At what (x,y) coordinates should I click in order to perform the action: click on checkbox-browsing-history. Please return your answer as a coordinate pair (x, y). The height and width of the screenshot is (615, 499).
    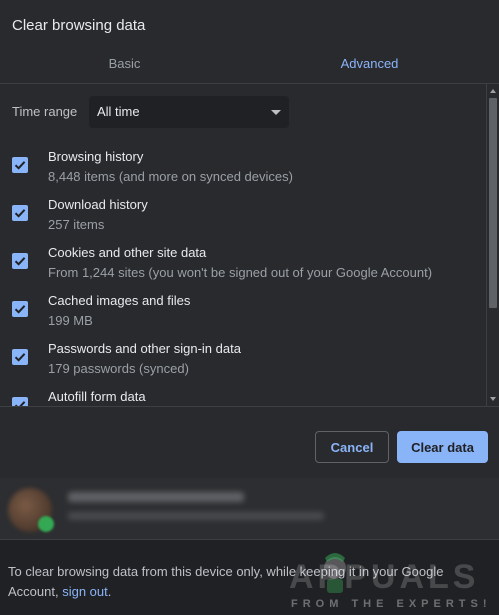
    Looking at the image, I should click on (20, 165).